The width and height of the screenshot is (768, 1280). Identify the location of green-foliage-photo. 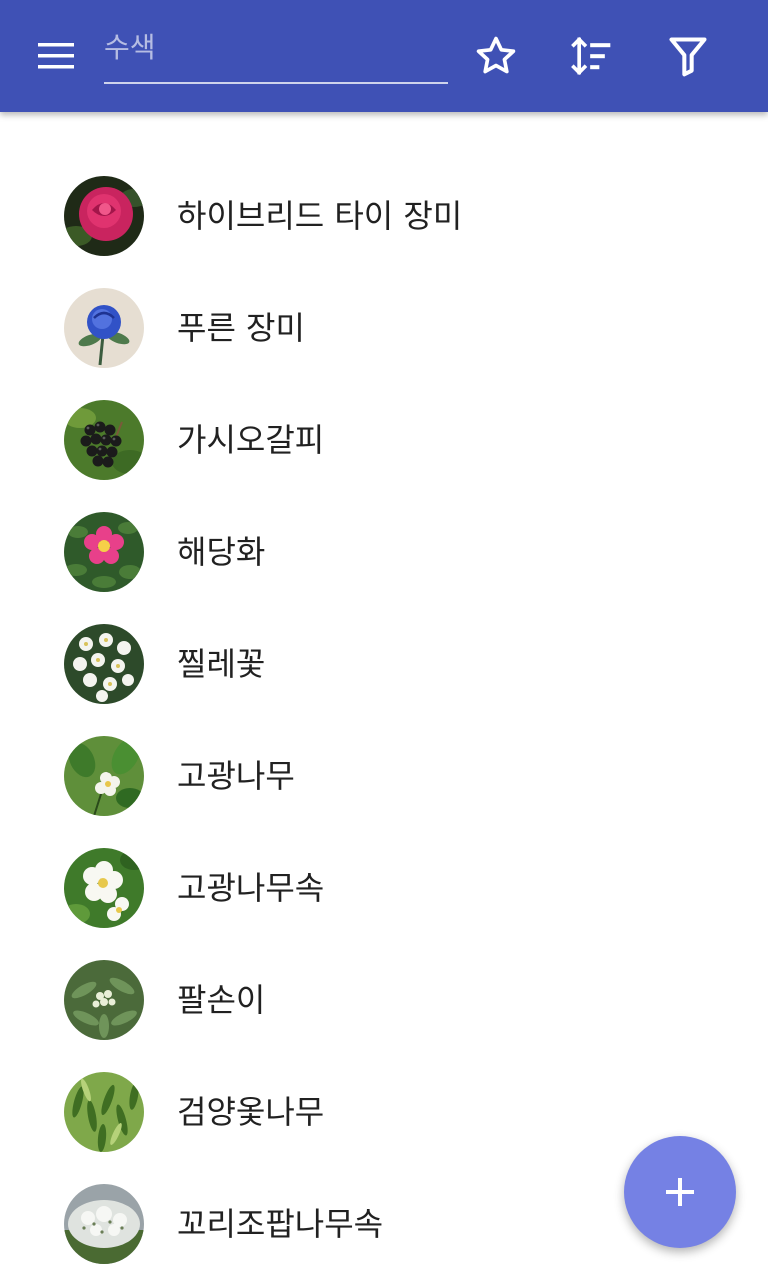
(104, 1112).